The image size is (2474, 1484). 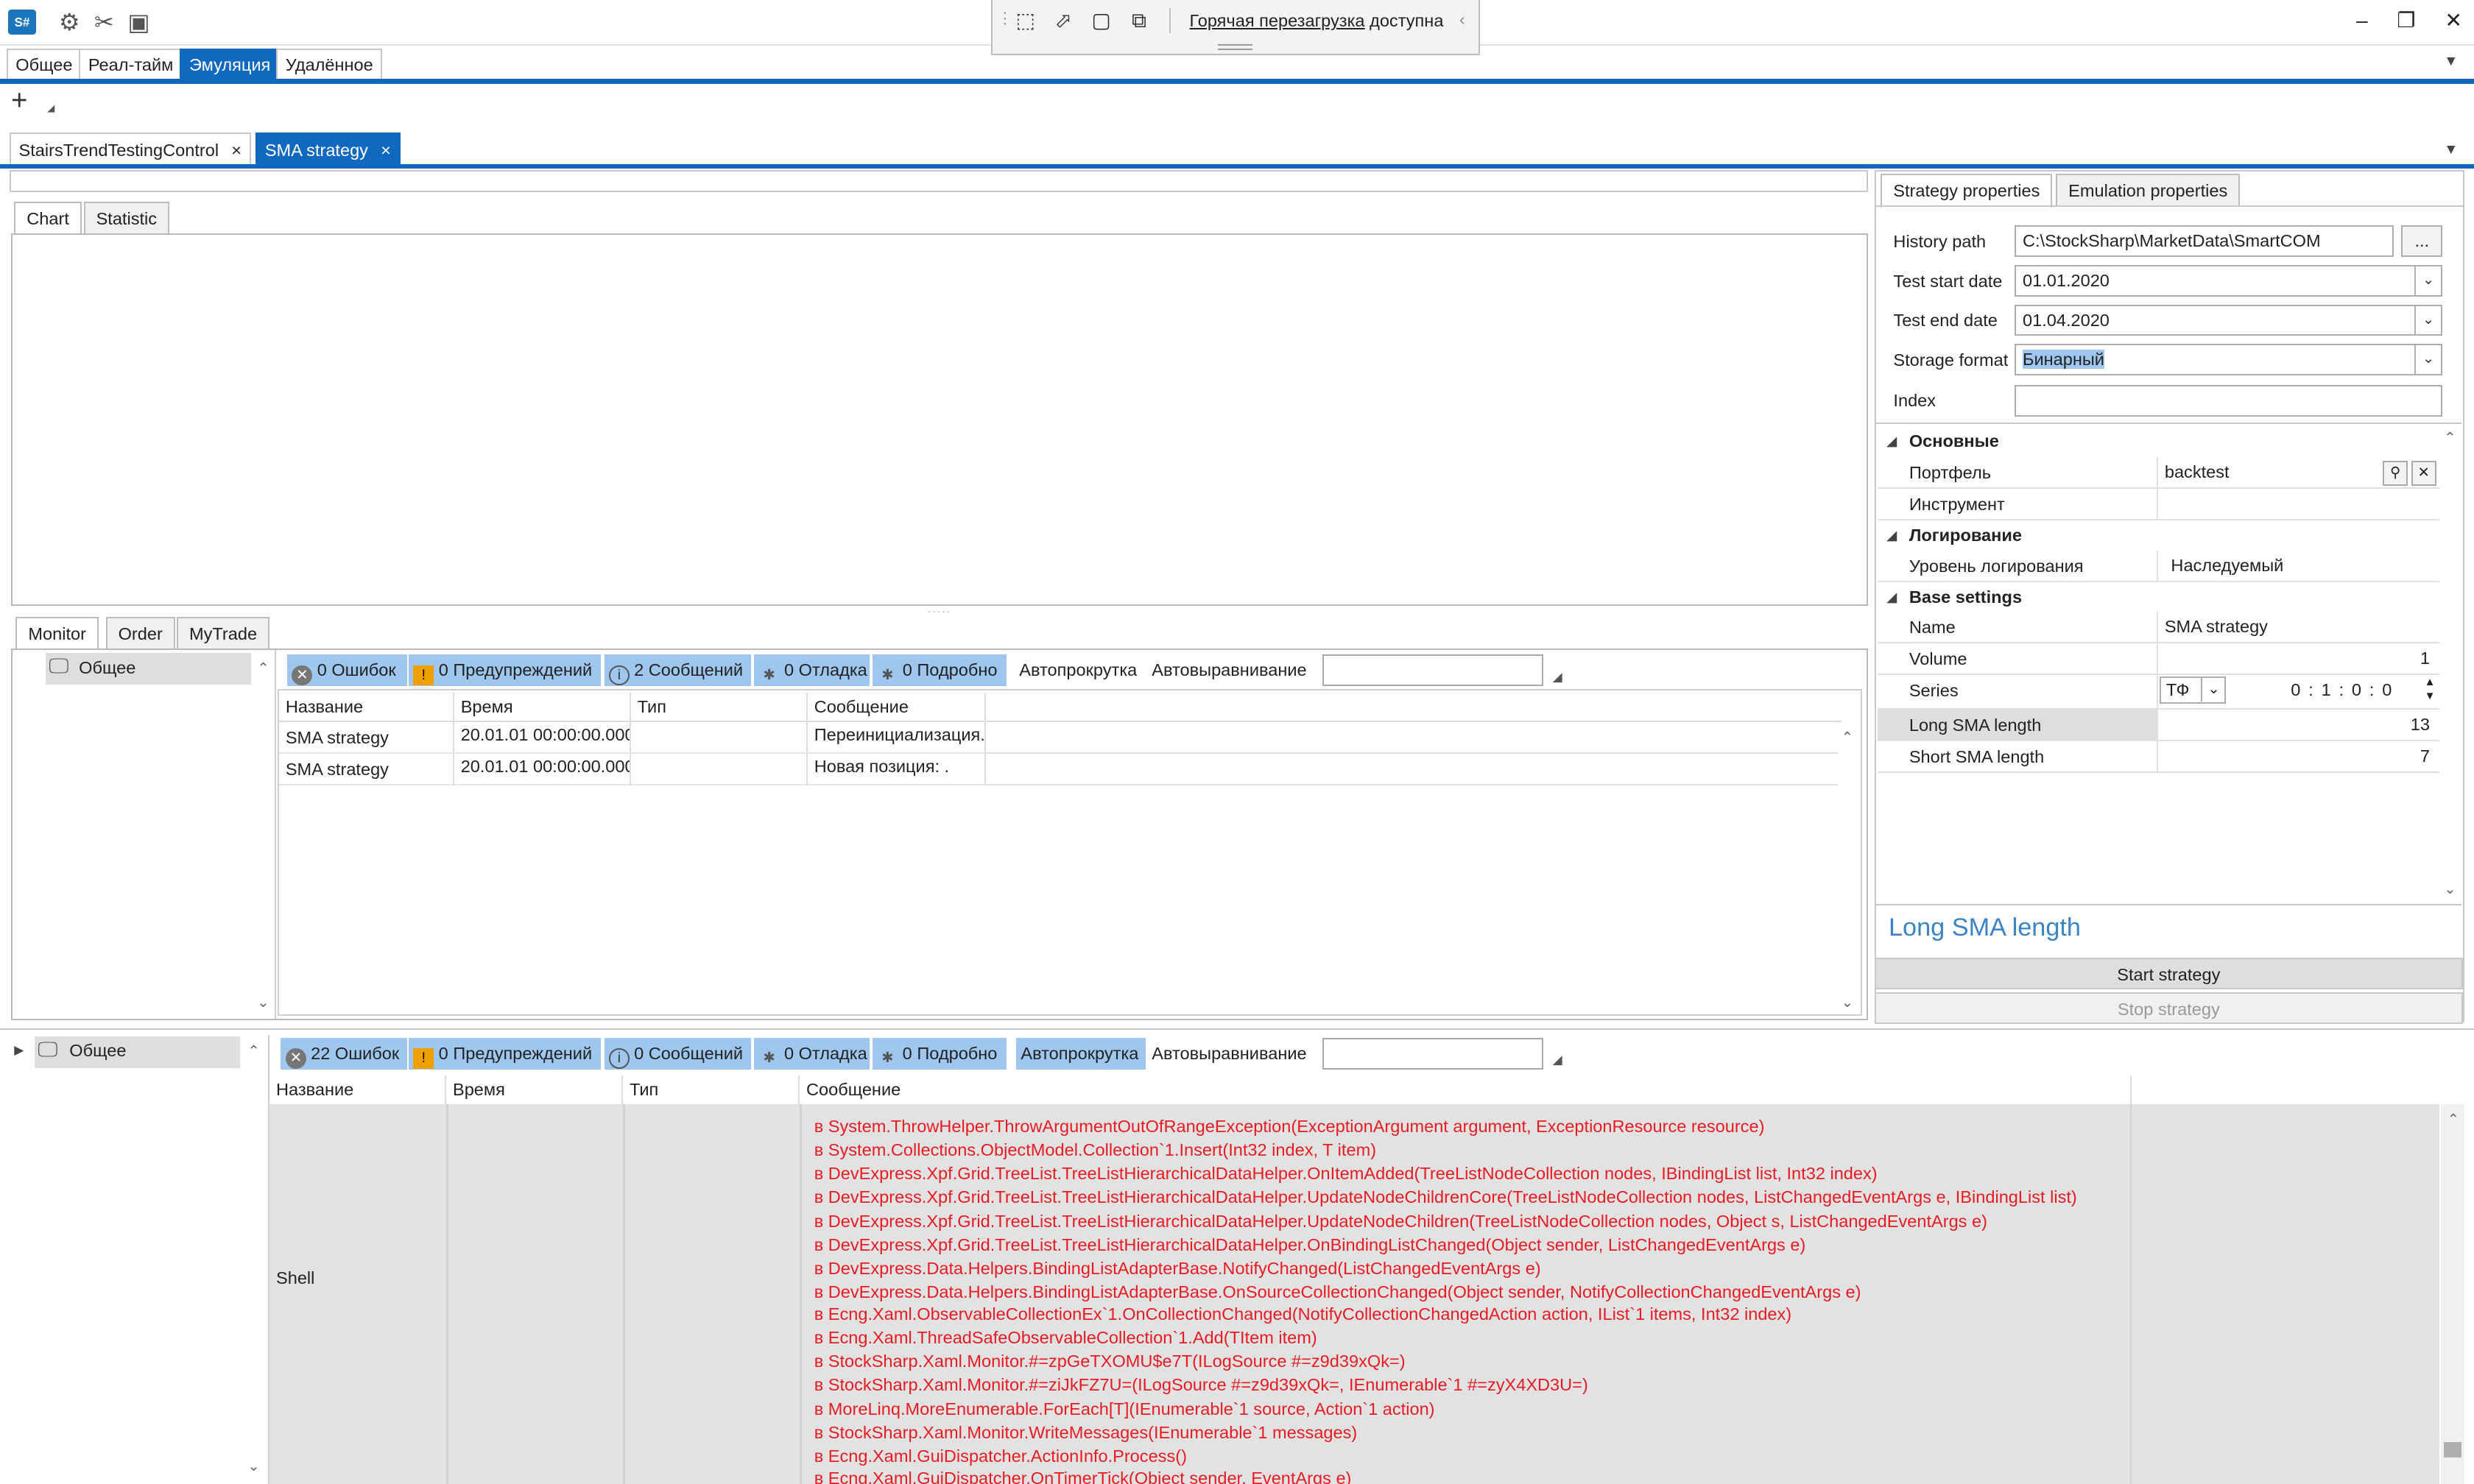 I want to click on short-sma-value: 7, so click(x=2298, y=756).